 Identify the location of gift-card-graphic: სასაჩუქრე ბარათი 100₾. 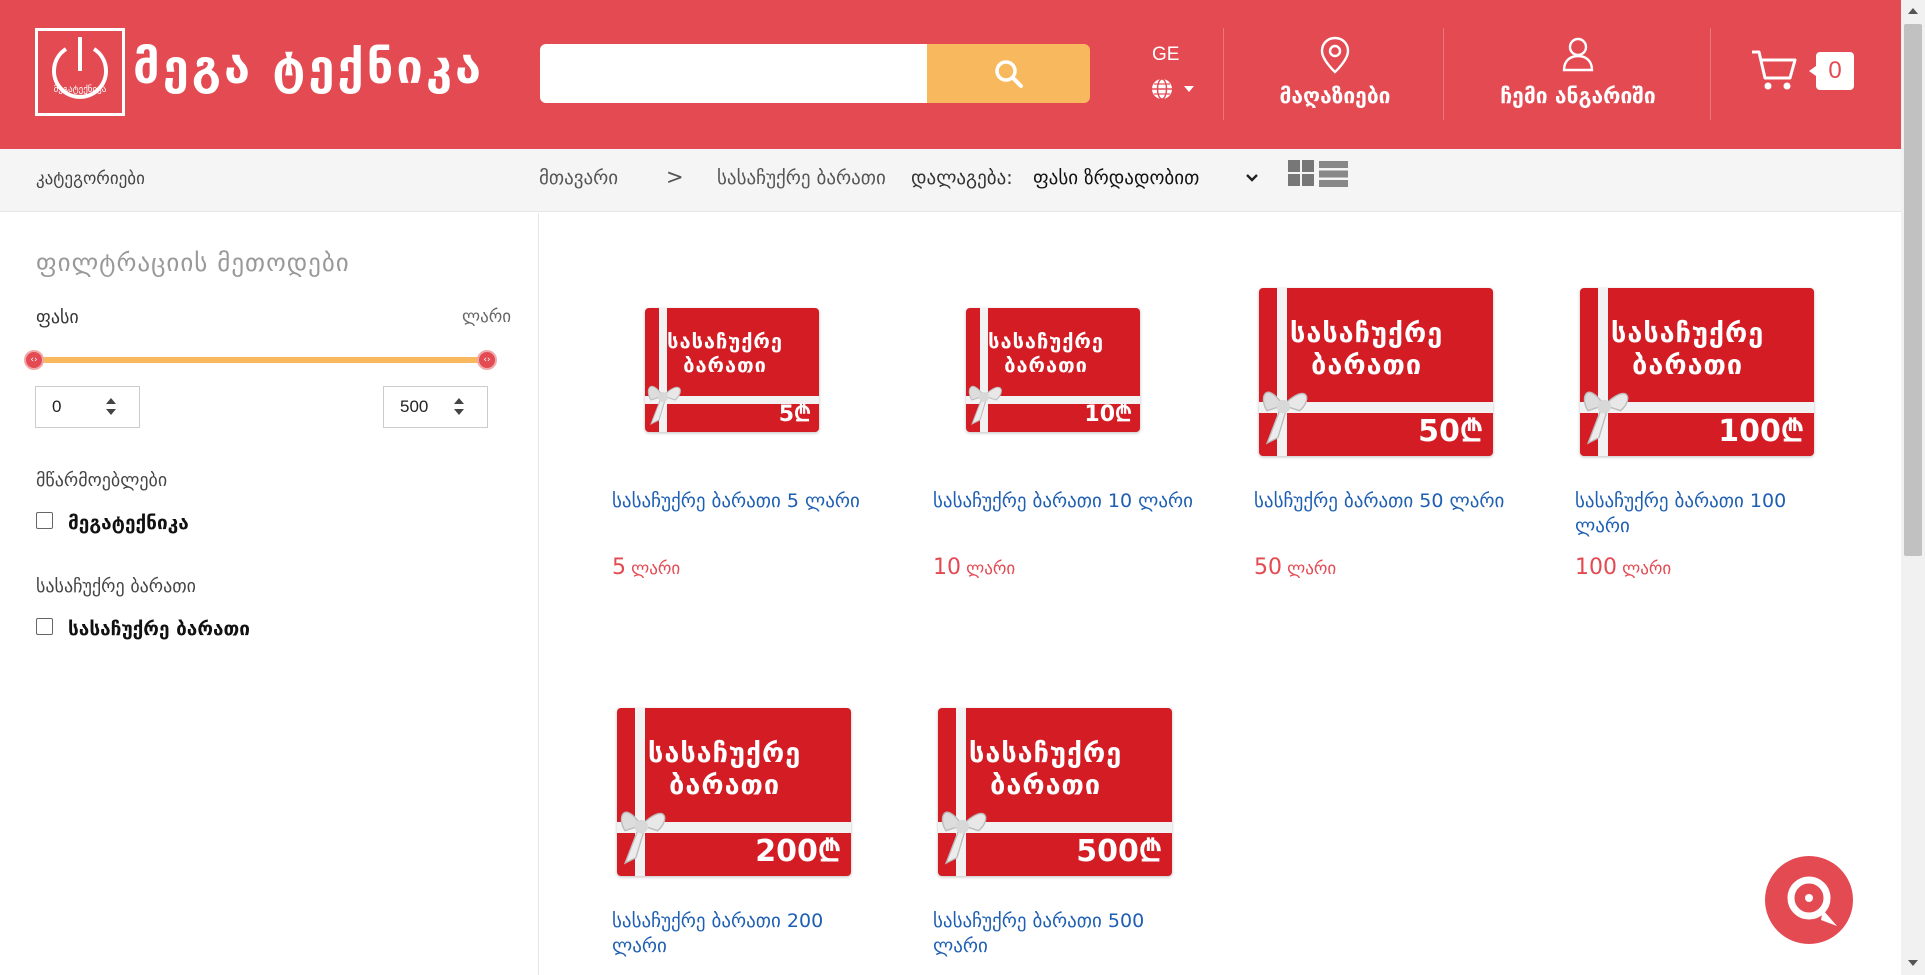
(1697, 372).